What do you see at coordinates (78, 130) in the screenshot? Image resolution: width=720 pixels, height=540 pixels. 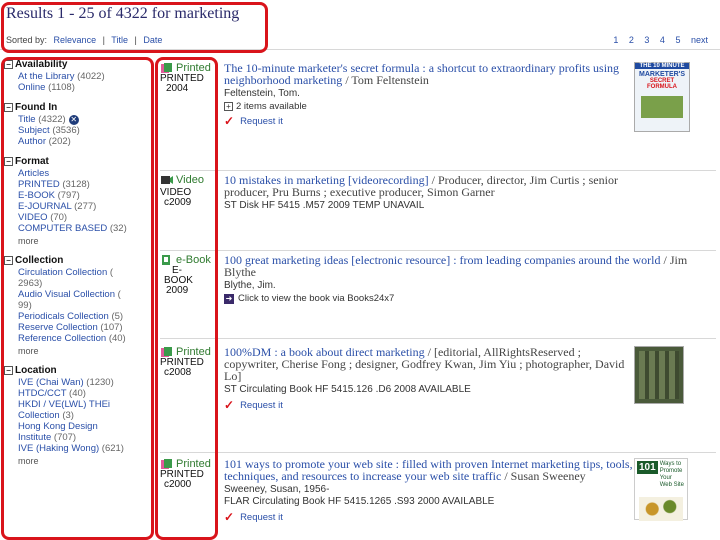 I see `facet-item: Subject (3536)` at bounding box center [78, 130].